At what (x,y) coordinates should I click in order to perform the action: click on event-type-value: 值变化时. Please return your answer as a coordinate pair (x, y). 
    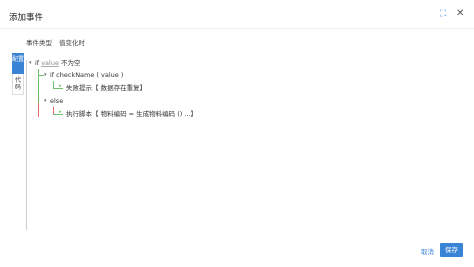
    Looking at the image, I should click on (72, 42).